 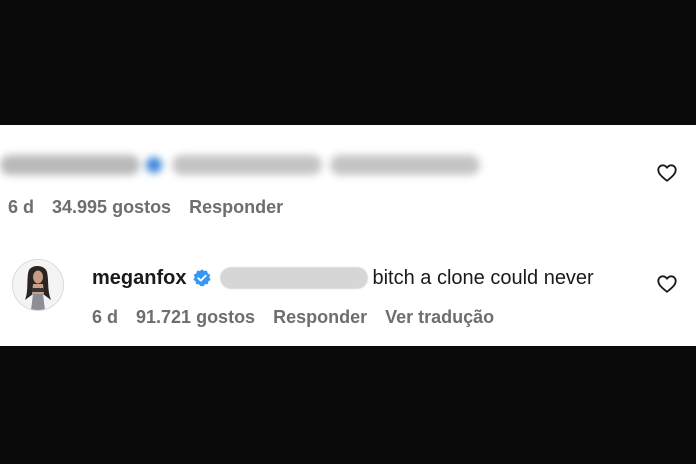 I want to click on redacted-verified-badge, so click(x=154, y=165).